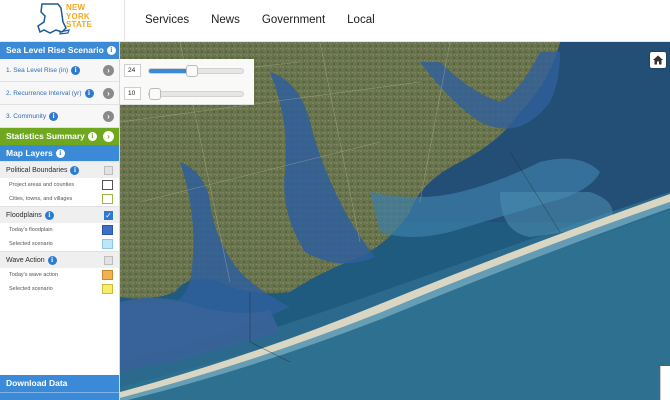 The image size is (670, 400). Describe the element at coordinates (225, 20) in the screenshot. I see `nav-news: News` at that location.